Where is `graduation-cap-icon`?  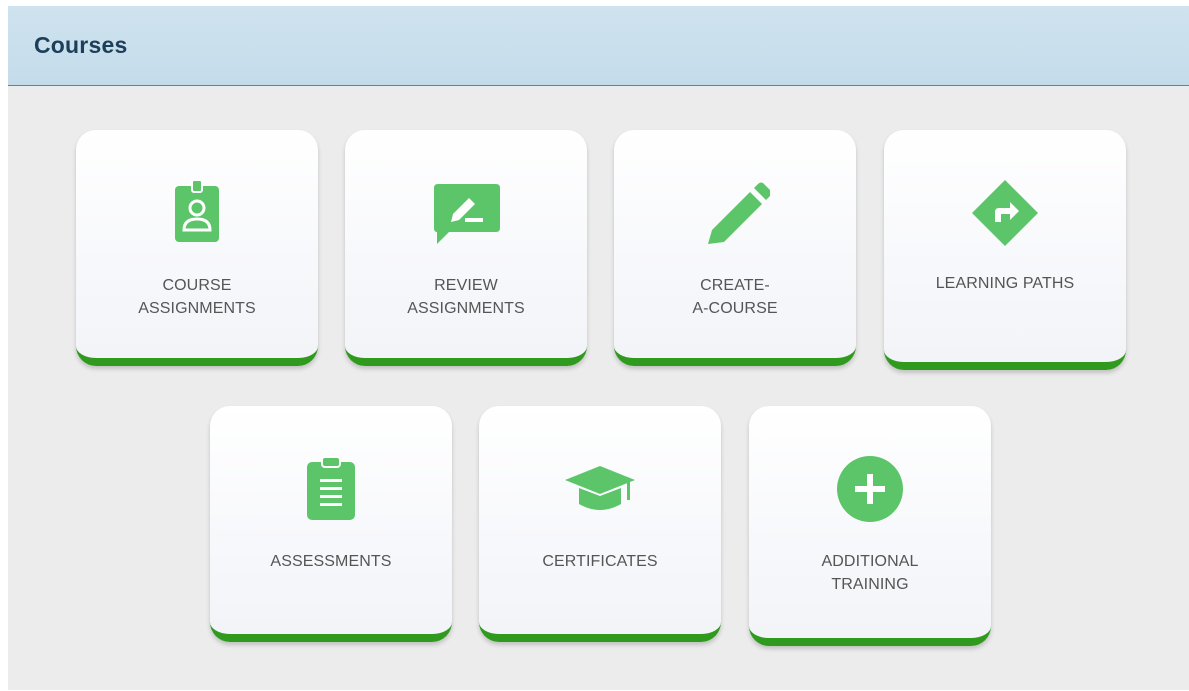
graduation-cap-icon is located at coordinates (600, 489).